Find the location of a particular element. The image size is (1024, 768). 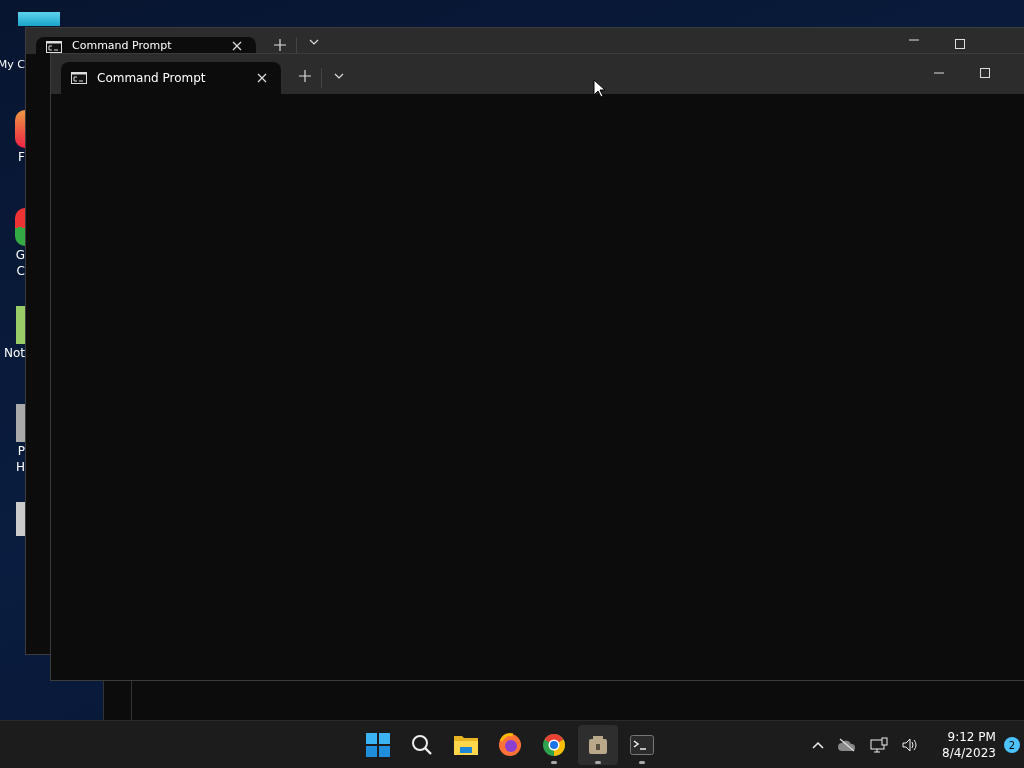

icon-label: Not is located at coordinates (14, 353).